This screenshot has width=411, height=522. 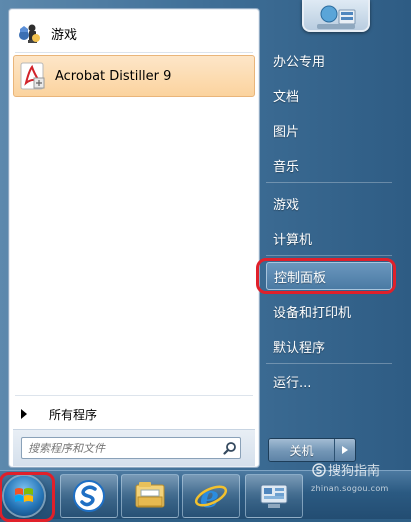 I want to click on file-explorer-icon, so click(x=150, y=496).